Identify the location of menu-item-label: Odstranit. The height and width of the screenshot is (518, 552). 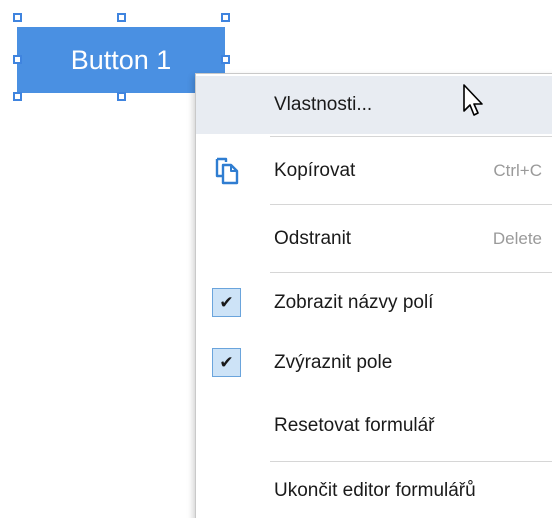
(313, 238).